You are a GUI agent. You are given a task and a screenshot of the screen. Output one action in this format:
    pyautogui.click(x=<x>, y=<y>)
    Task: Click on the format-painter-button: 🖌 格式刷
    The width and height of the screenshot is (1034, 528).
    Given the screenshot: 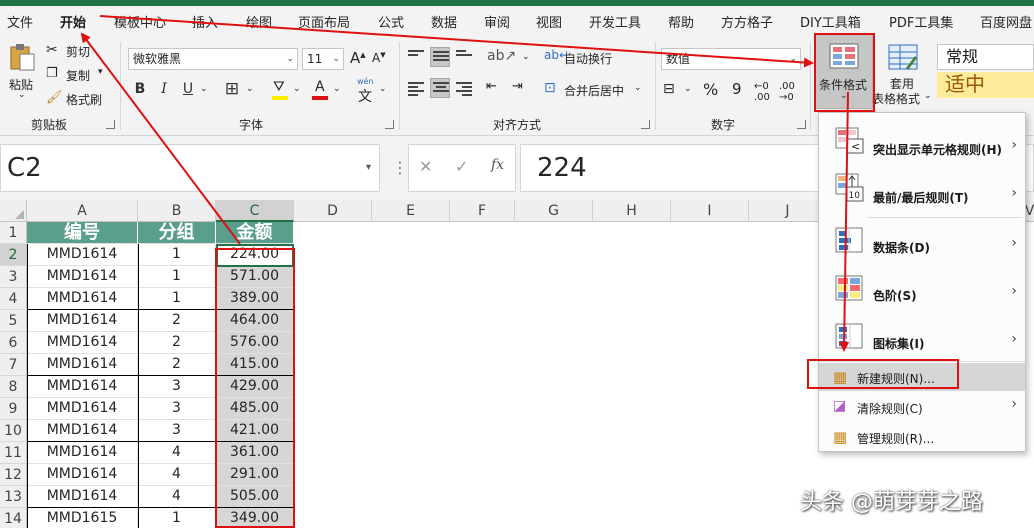 What is the action you would take?
    pyautogui.click(x=81, y=99)
    